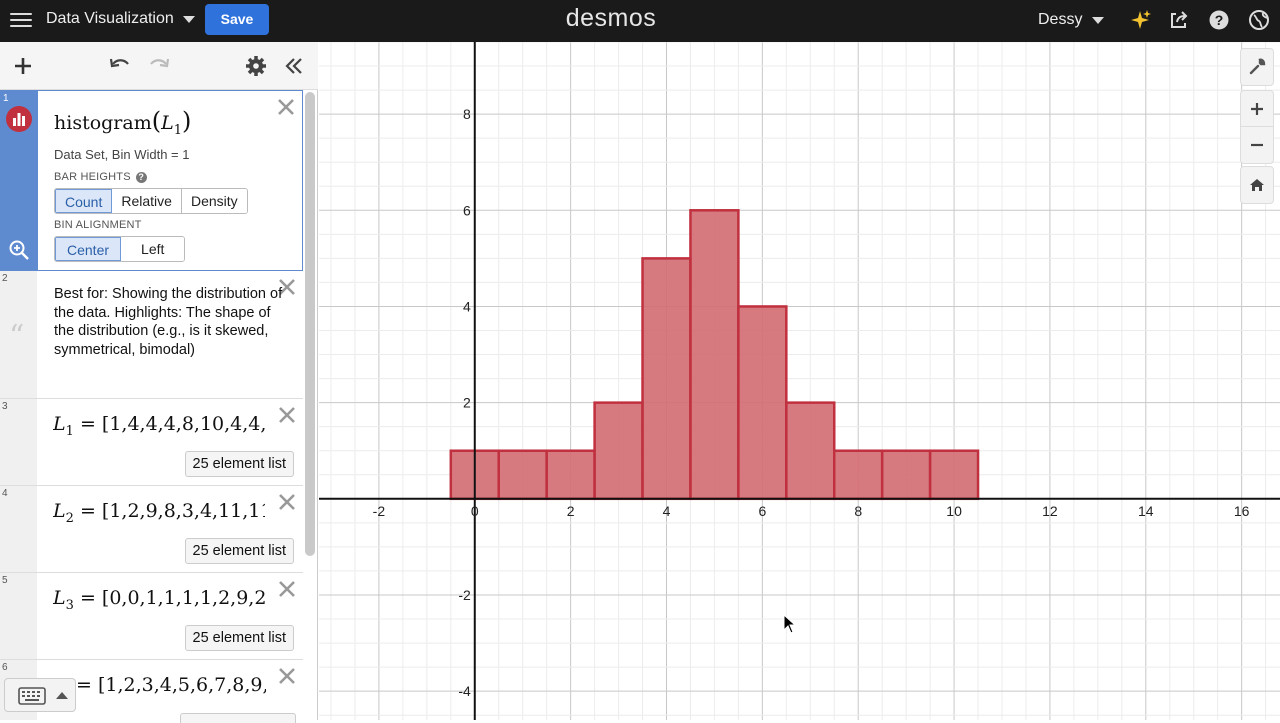 This screenshot has width=1280, height=723. Describe the element at coordinates (120, 66) in the screenshot. I see `undo-icon` at that location.